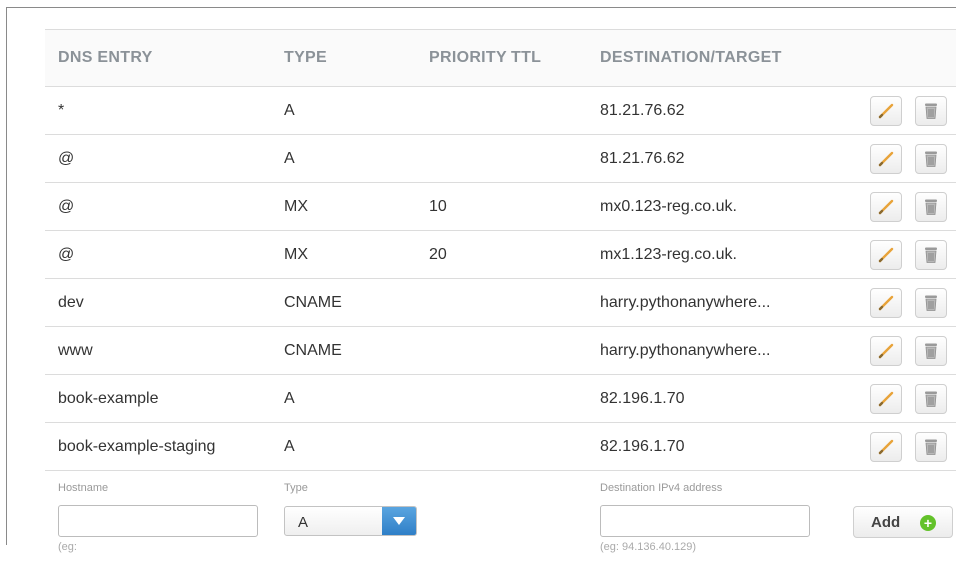 Image resolution: width=956 pixels, height=561 pixels. What do you see at coordinates (303, 522) in the screenshot?
I see `type-select-value: A` at bounding box center [303, 522].